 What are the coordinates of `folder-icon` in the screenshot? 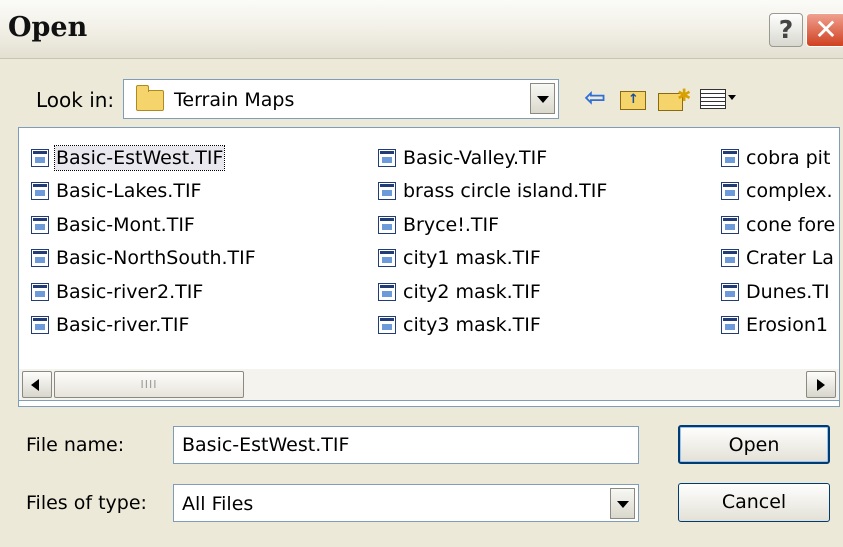 It's located at (150, 98).